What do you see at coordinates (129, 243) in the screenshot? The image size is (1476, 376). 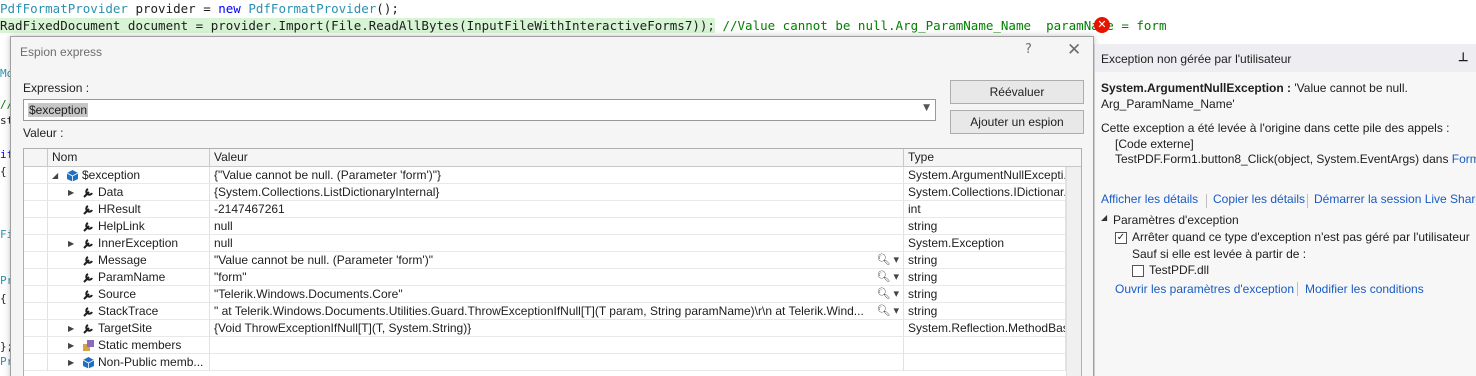 I see `name-cell: ▶ InnerException` at bounding box center [129, 243].